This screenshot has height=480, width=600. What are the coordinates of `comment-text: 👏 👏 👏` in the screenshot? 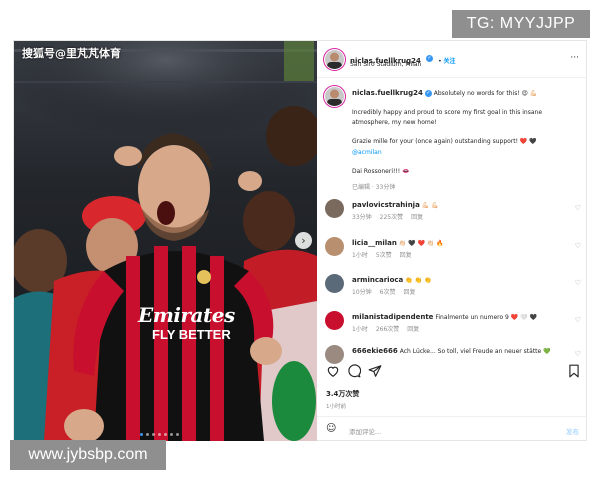 It's located at (418, 280).